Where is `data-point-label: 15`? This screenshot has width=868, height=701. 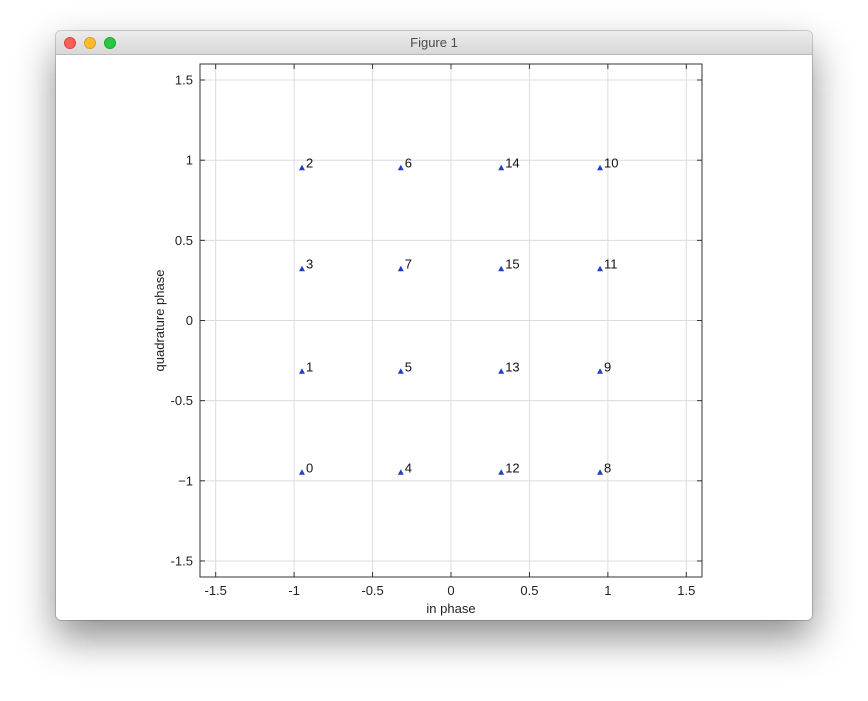
data-point-label: 15 is located at coordinates (512, 264).